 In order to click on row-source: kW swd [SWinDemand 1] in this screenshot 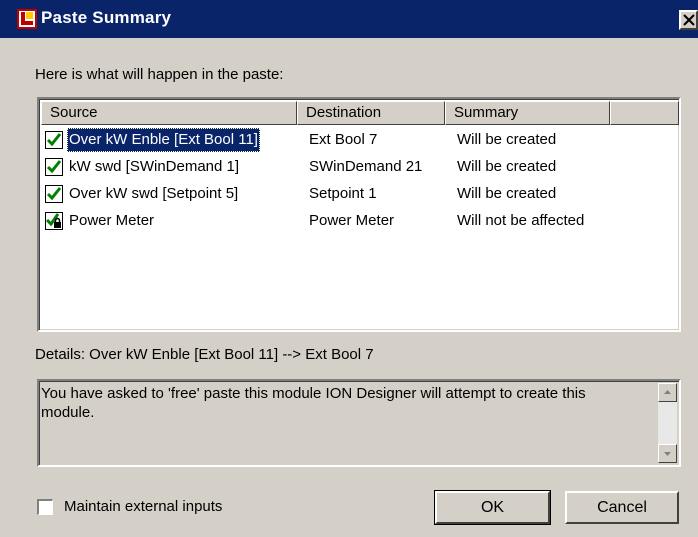, I will do `click(154, 166)`.